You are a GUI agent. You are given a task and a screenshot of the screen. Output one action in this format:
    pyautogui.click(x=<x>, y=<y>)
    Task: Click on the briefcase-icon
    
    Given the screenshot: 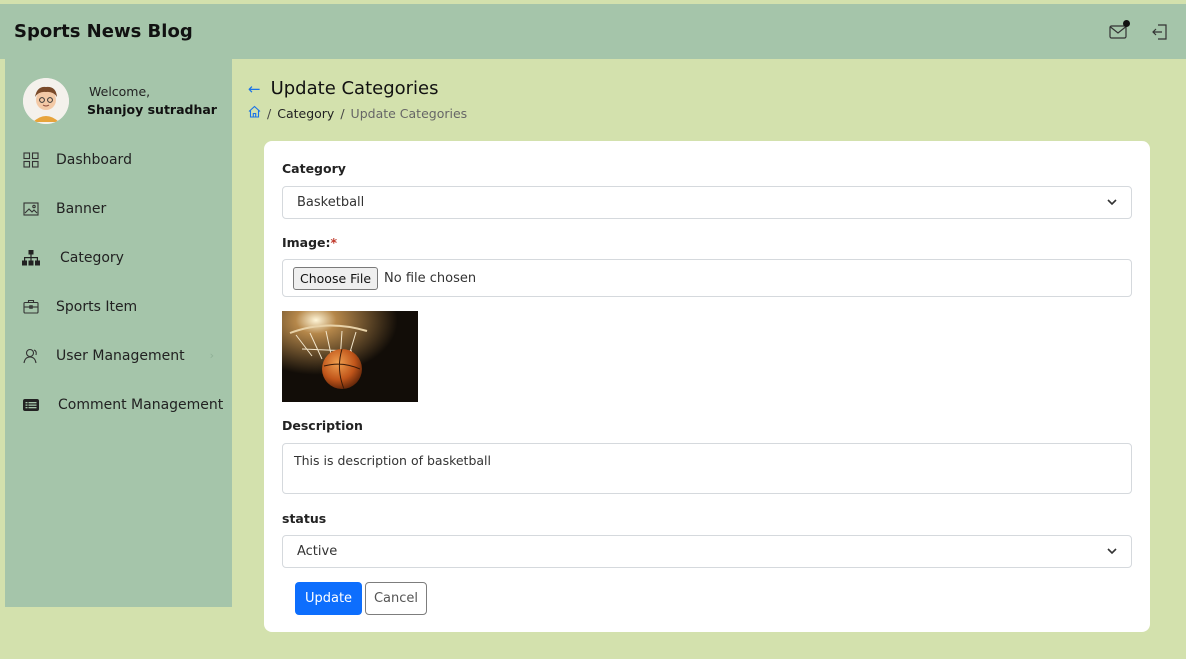 What is the action you would take?
    pyautogui.click(x=31, y=307)
    